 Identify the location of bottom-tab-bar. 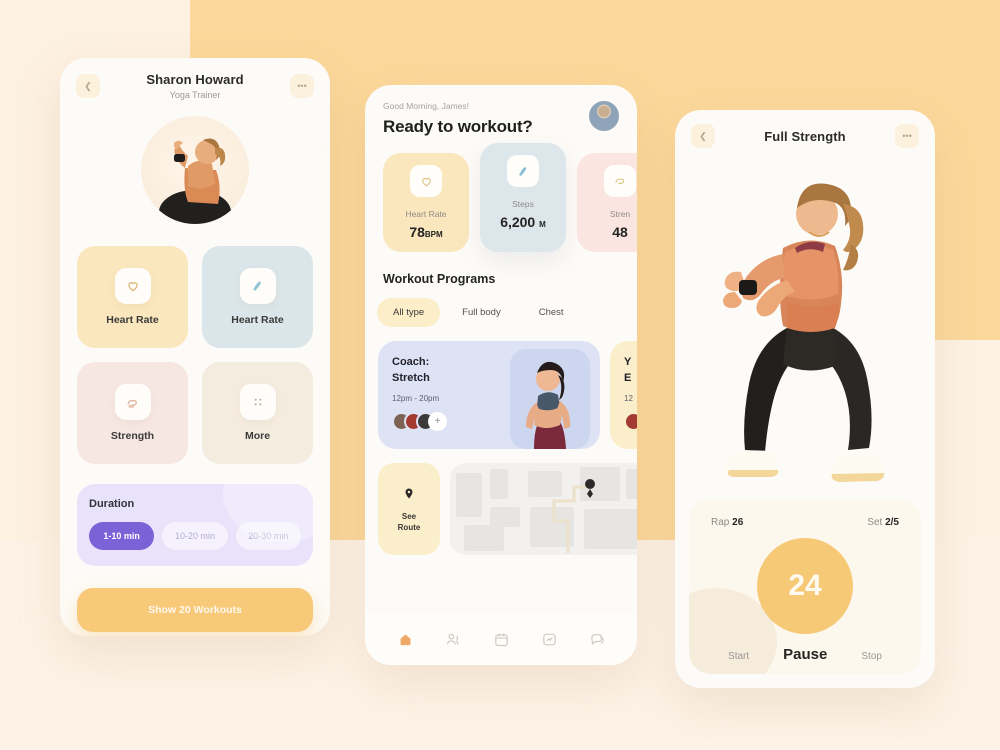
(501, 639).